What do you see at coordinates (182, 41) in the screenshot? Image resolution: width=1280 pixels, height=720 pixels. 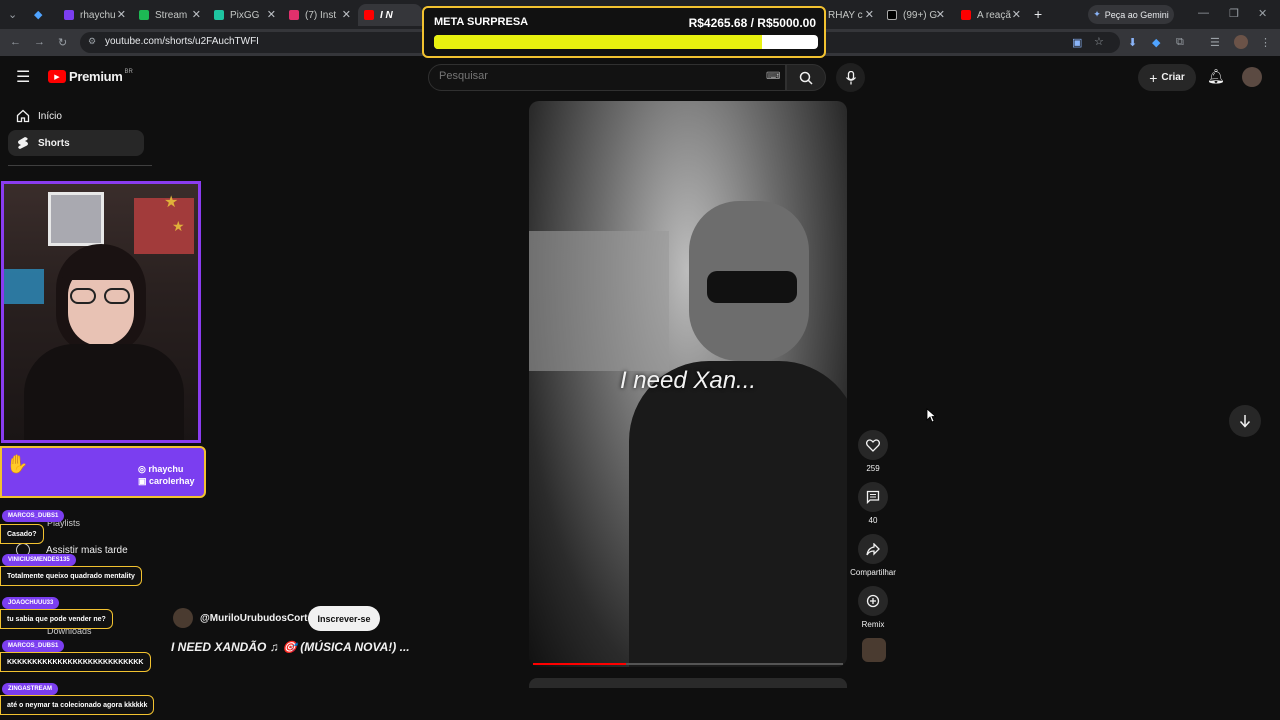 I see `url-text: youtube.com/shorts/u2FAuchTWFI` at bounding box center [182, 41].